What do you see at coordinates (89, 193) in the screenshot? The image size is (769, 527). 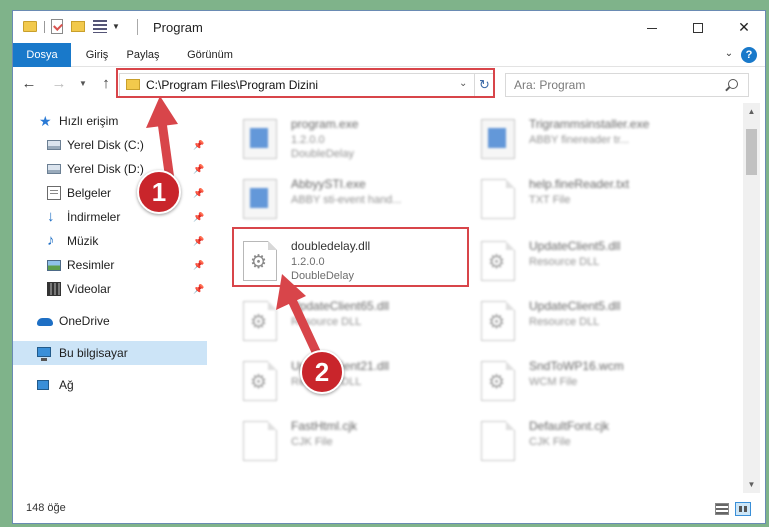 I see `sidebar-item-label: Belgeler` at bounding box center [89, 193].